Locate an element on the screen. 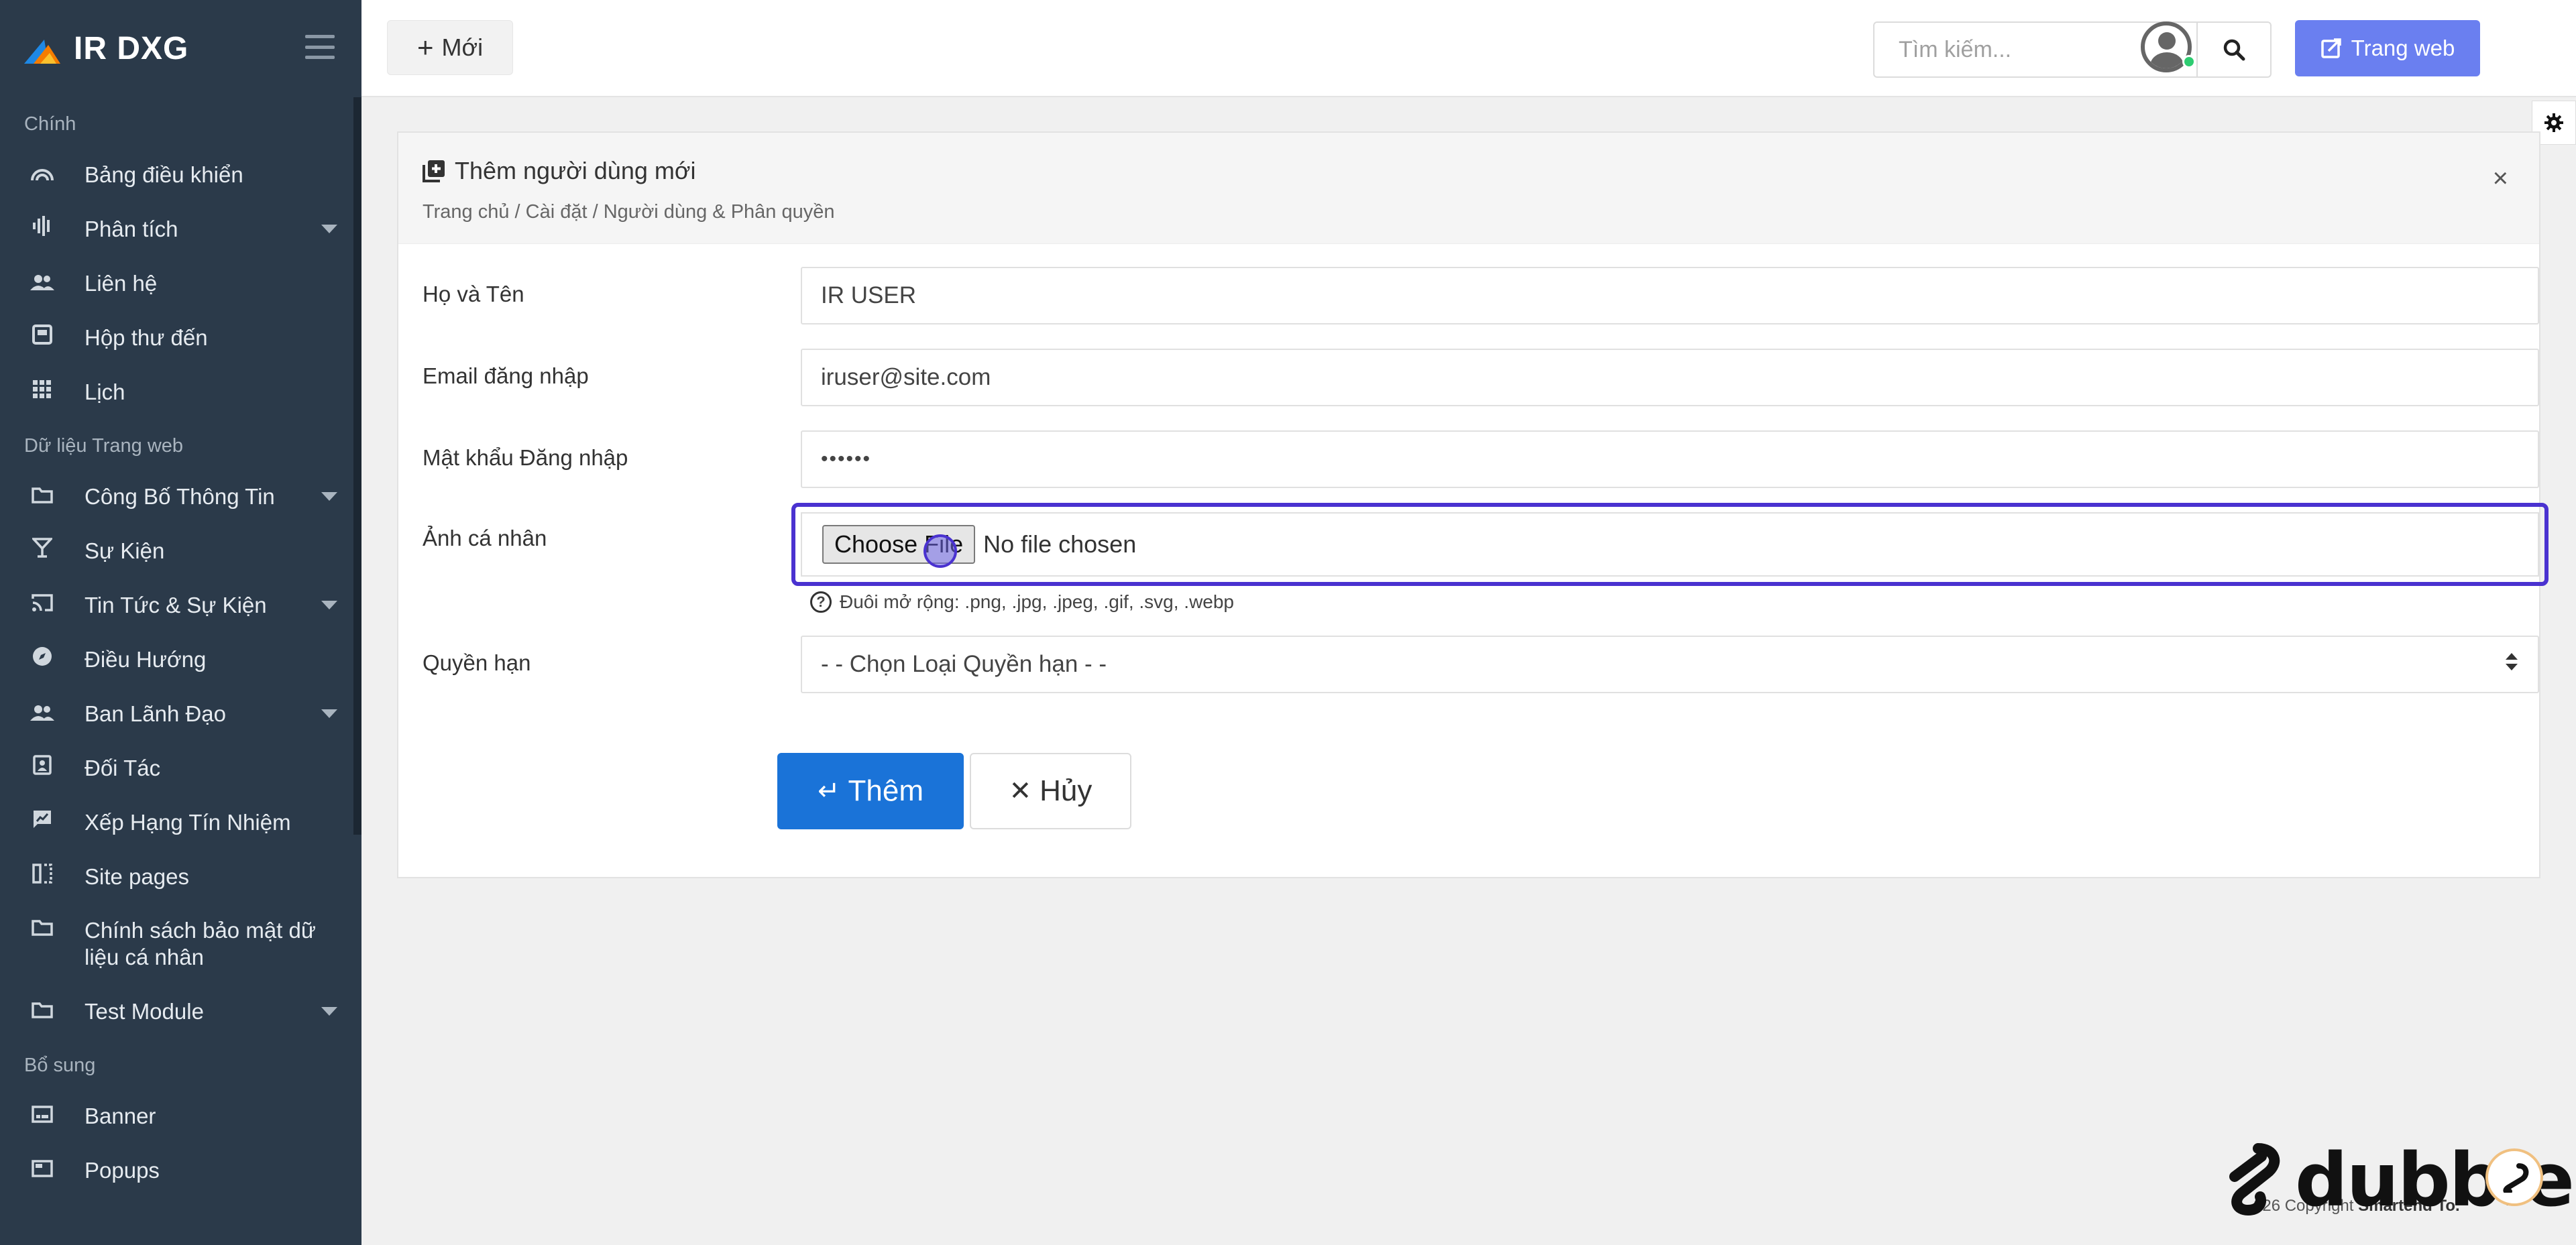 The height and width of the screenshot is (1245, 2576). compass-icon is located at coordinates (42, 659).